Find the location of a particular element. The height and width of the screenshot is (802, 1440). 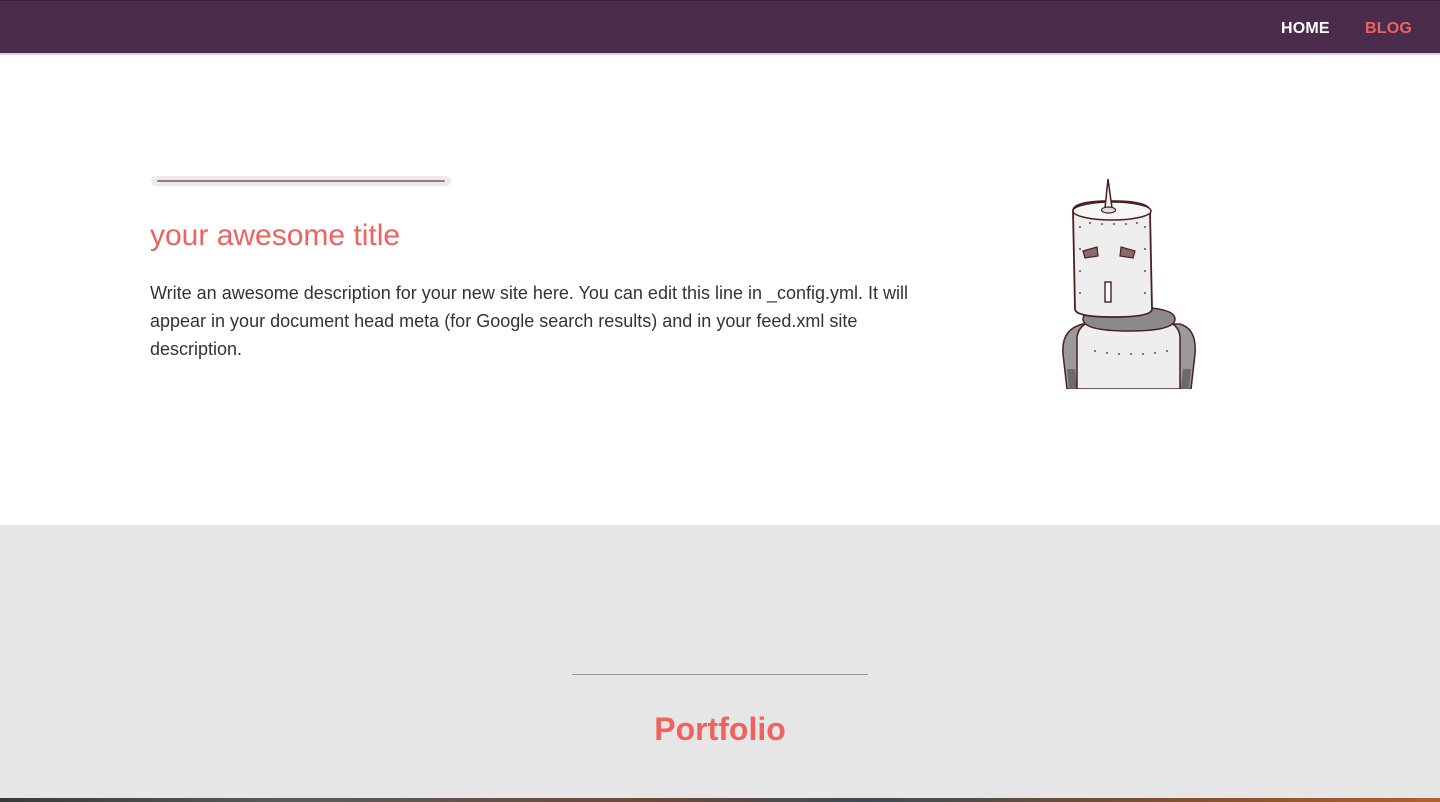

top-navbar: HOME BLOG is located at coordinates (720, 27).